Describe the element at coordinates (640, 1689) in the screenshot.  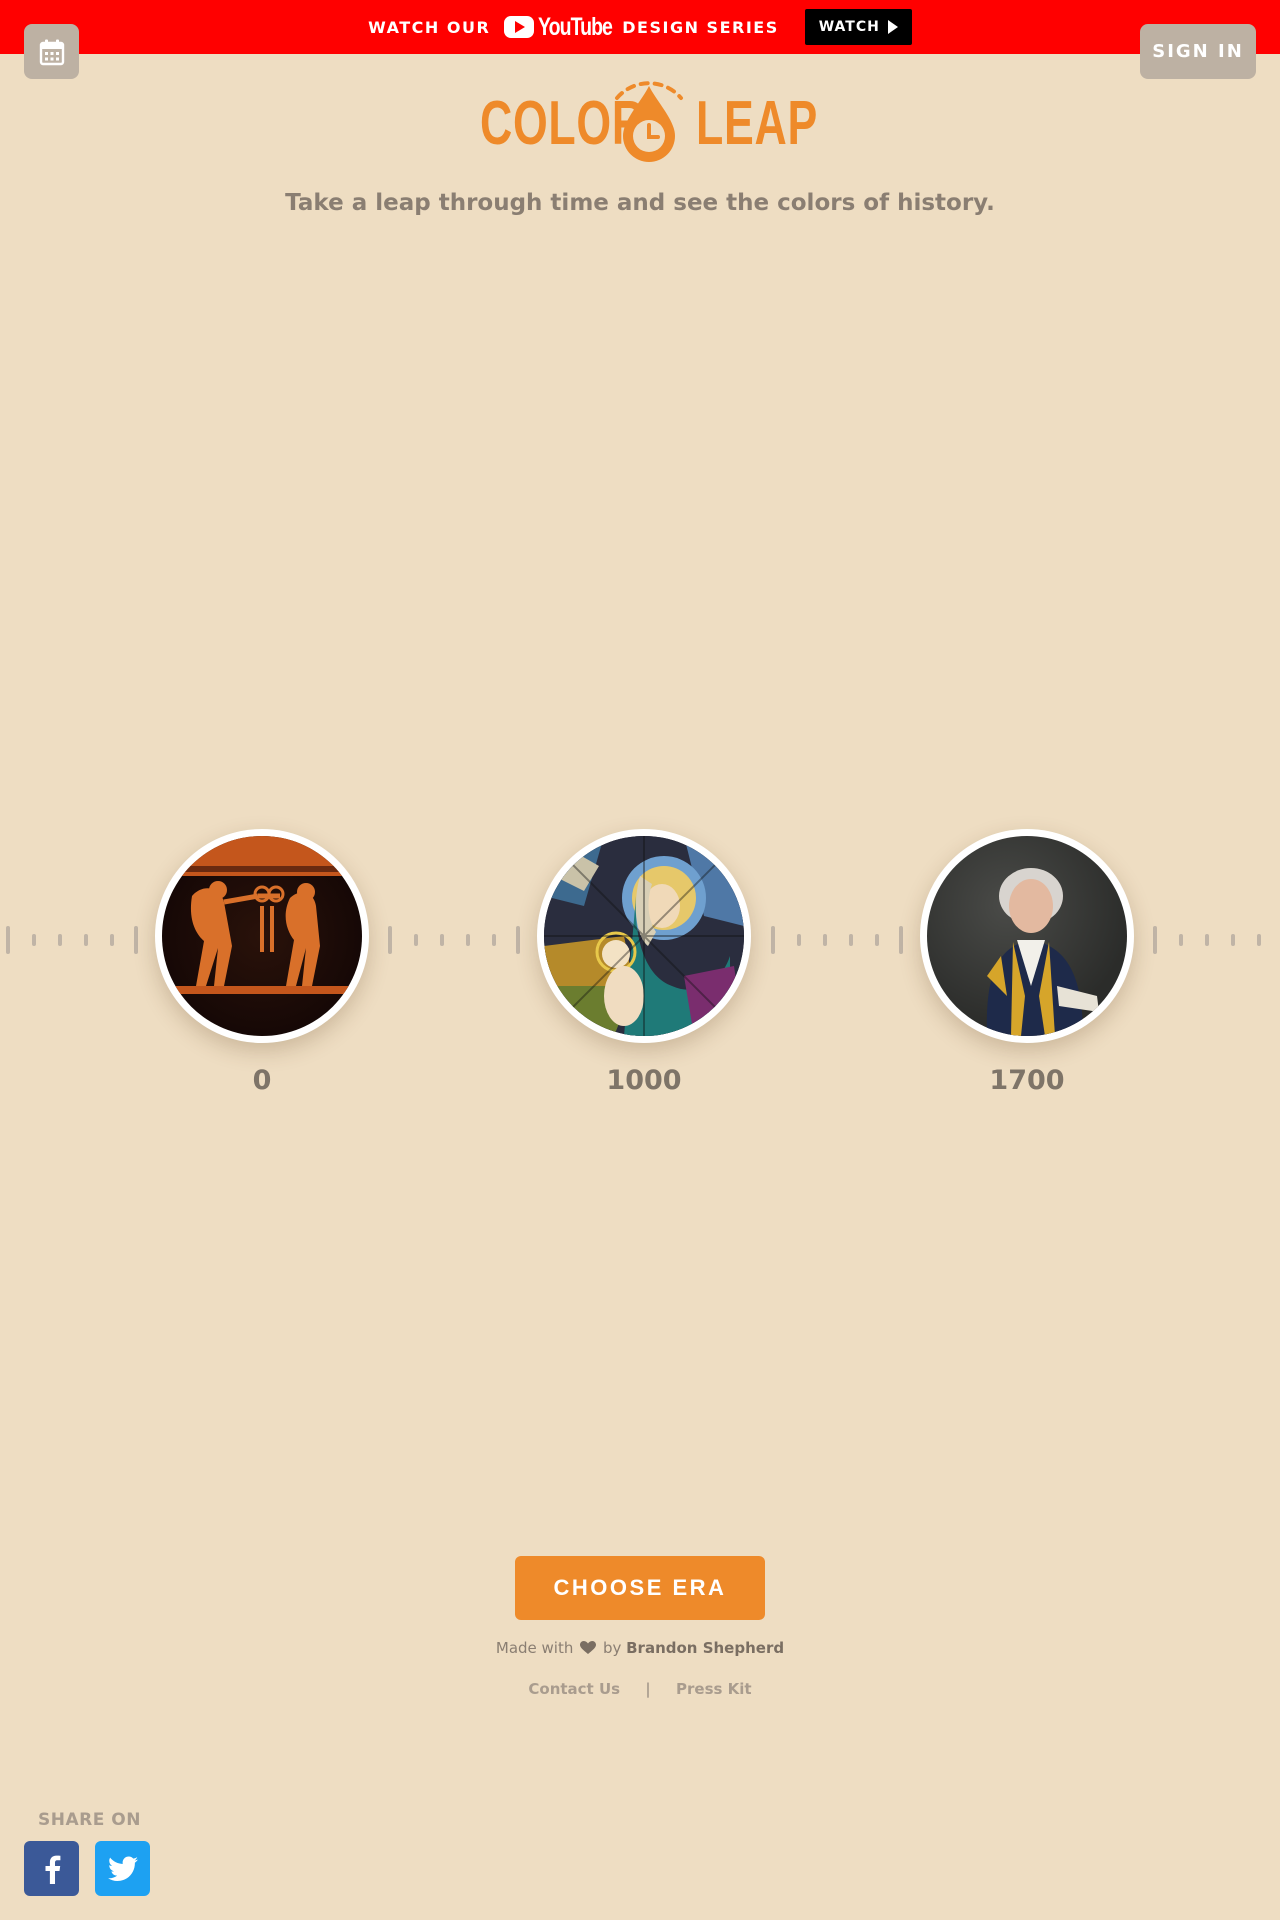
I see `footer-links: Contact Us | Press Kit` at that location.